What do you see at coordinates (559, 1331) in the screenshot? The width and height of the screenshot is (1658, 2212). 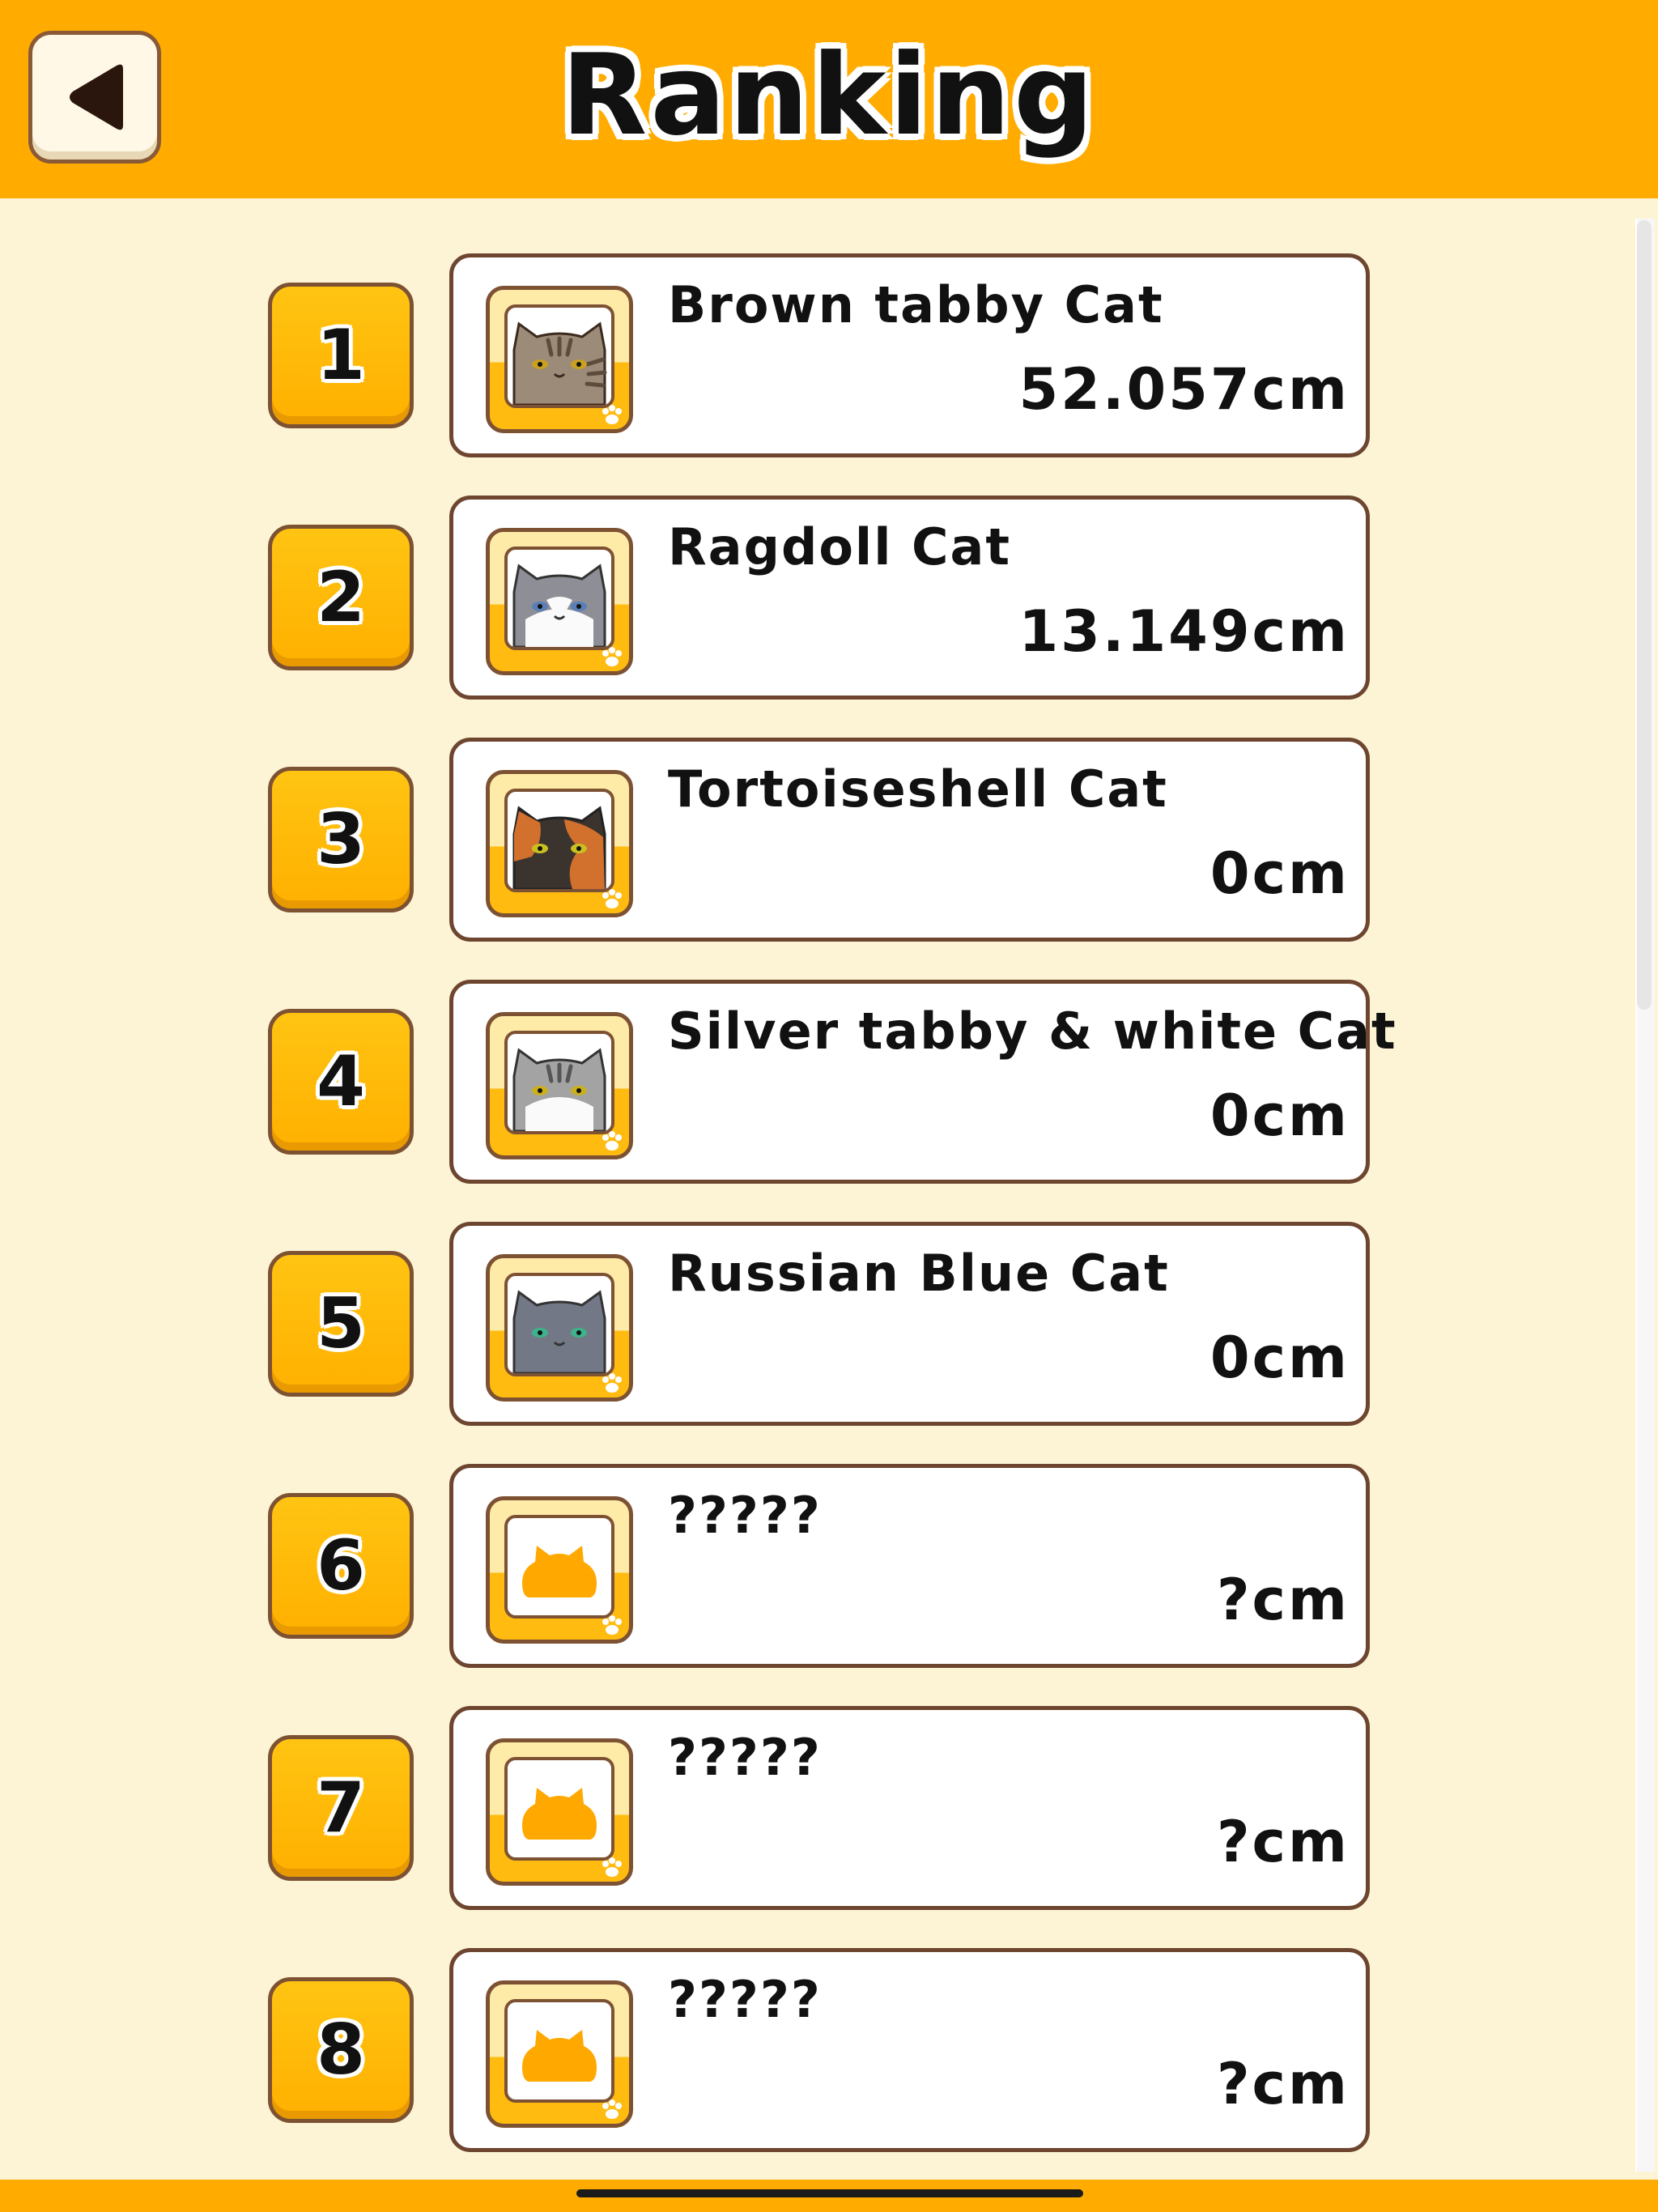 I see `russian-blue-cat-icon` at bounding box center [559, 1331].